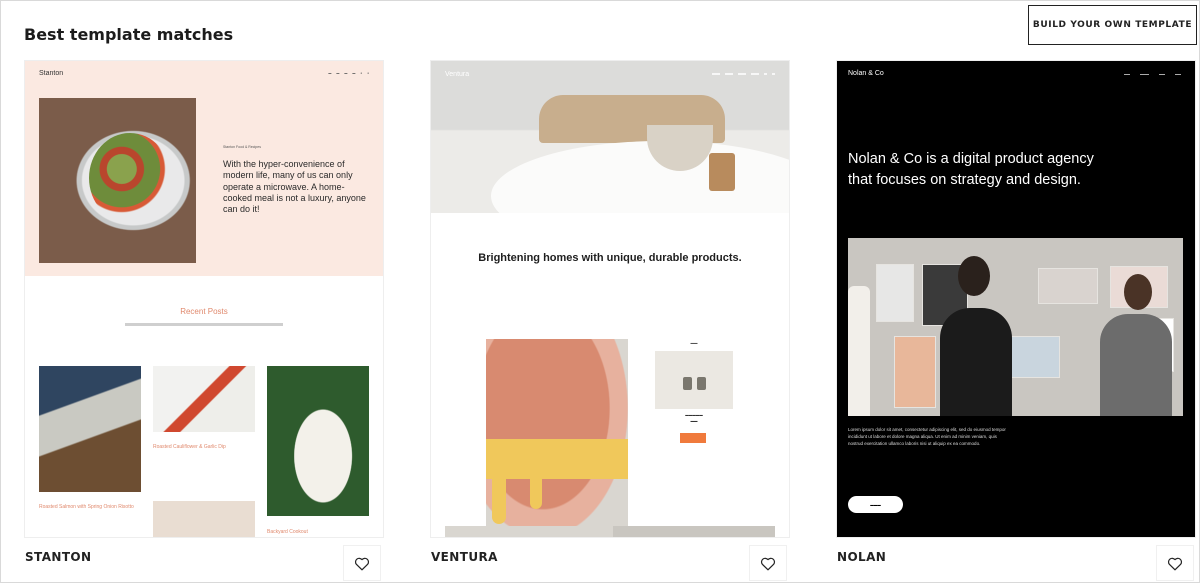  What do you see at coordinates (348, 73) in the screenshot?
I see `preview-nav: ▬ ▬ ▬ ▬ ● ●` at bounding box center [348, 73].